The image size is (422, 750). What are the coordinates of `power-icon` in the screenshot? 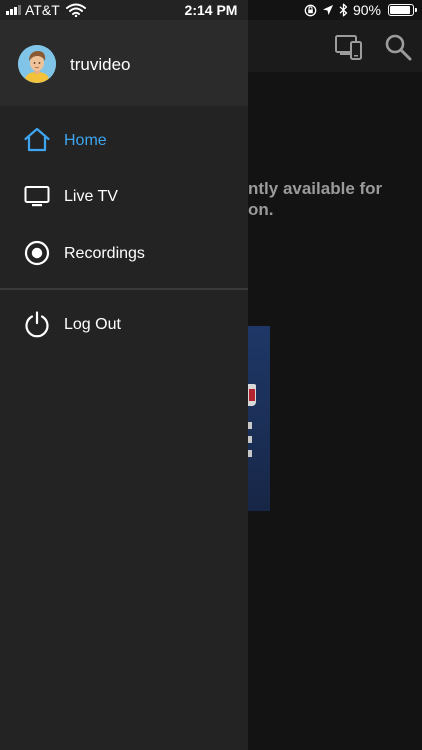 It's located at (37, 324).